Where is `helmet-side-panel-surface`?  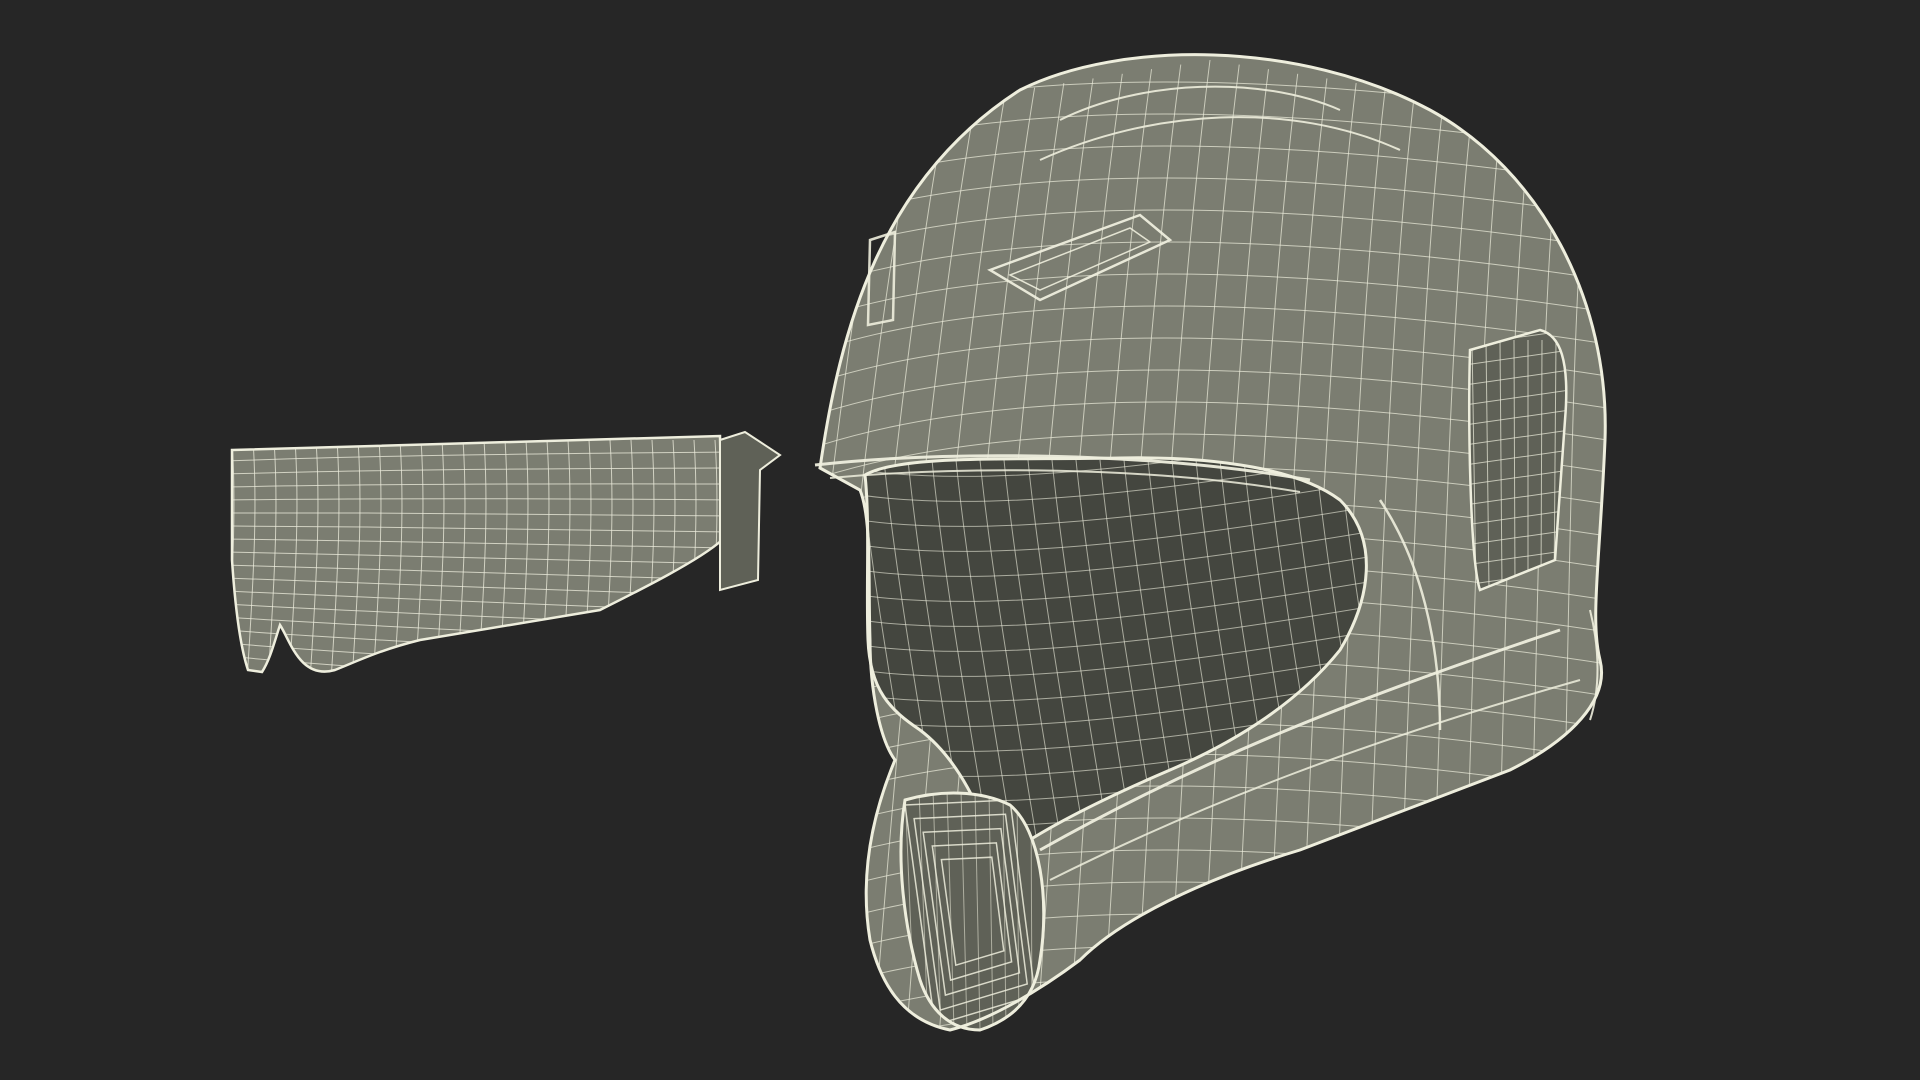 helmet-side-panel-surface is located at coordinates (1518, 460).